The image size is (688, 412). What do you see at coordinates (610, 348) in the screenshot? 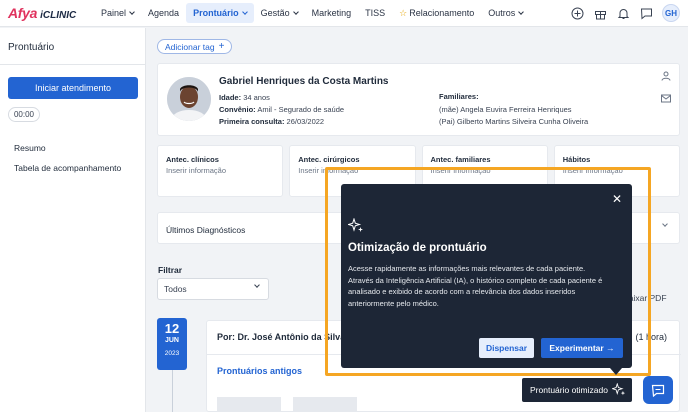
I see `arrow-right-icon: →` at bounding box center [610, 348].